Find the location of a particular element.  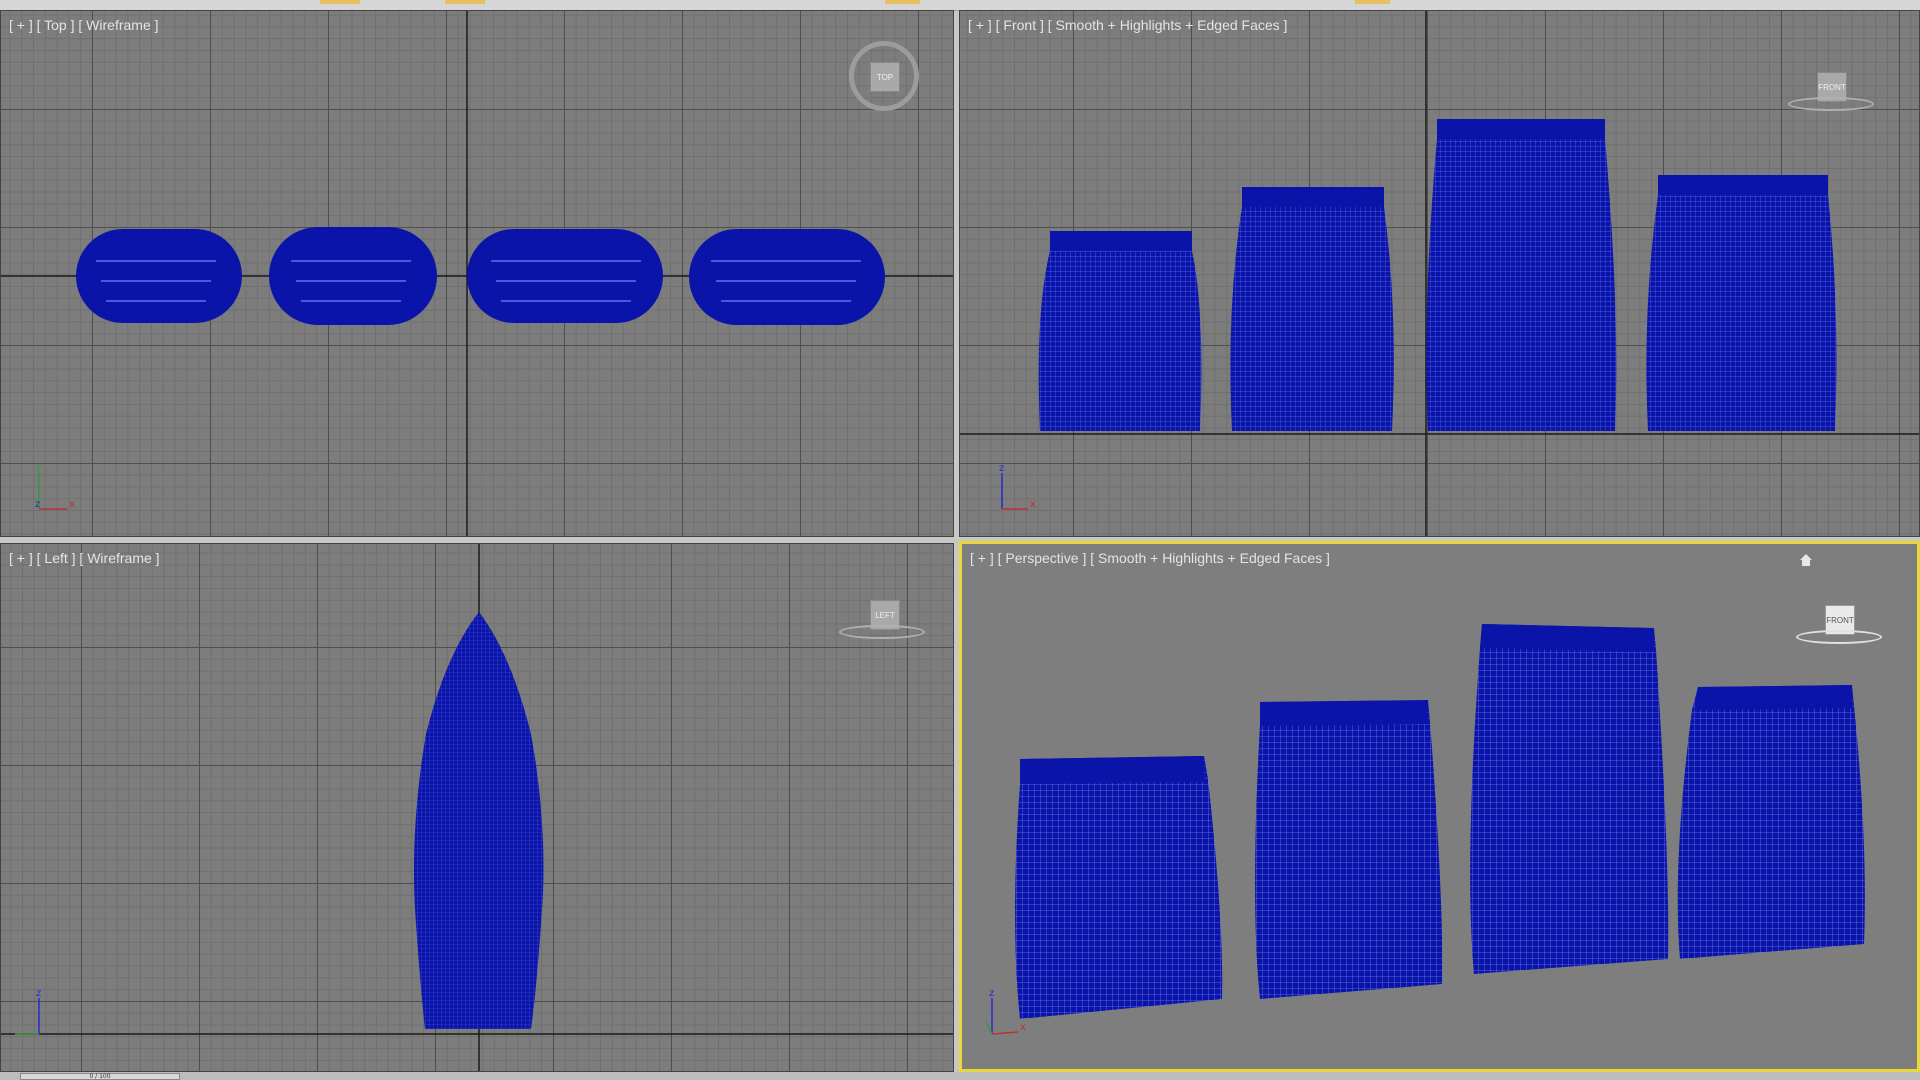

view-cube-icon: TOP is located at coordinates (884, 76).